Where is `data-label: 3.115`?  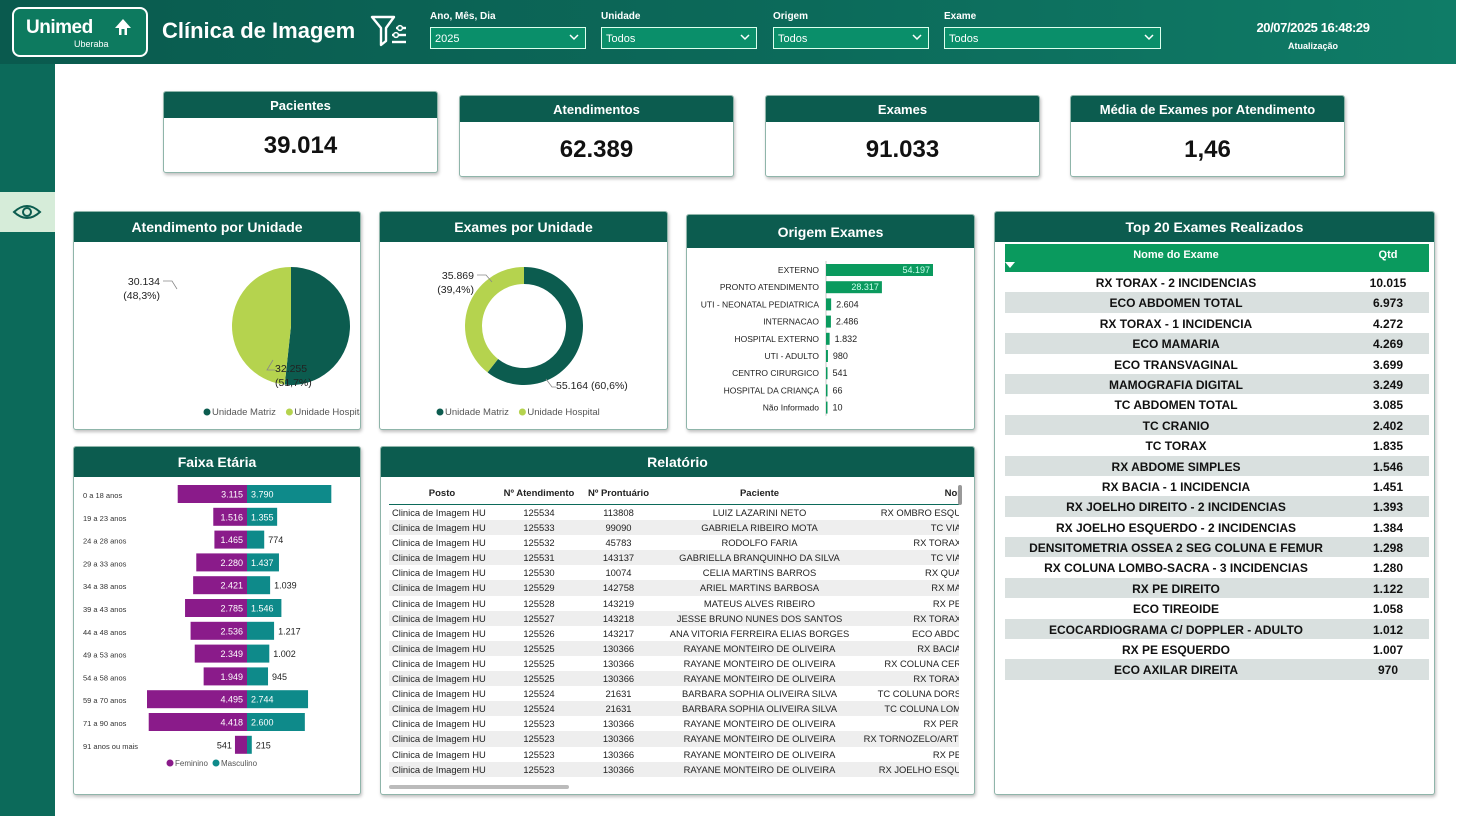 data-label: 3.115 is located at coordinates (232, 495).